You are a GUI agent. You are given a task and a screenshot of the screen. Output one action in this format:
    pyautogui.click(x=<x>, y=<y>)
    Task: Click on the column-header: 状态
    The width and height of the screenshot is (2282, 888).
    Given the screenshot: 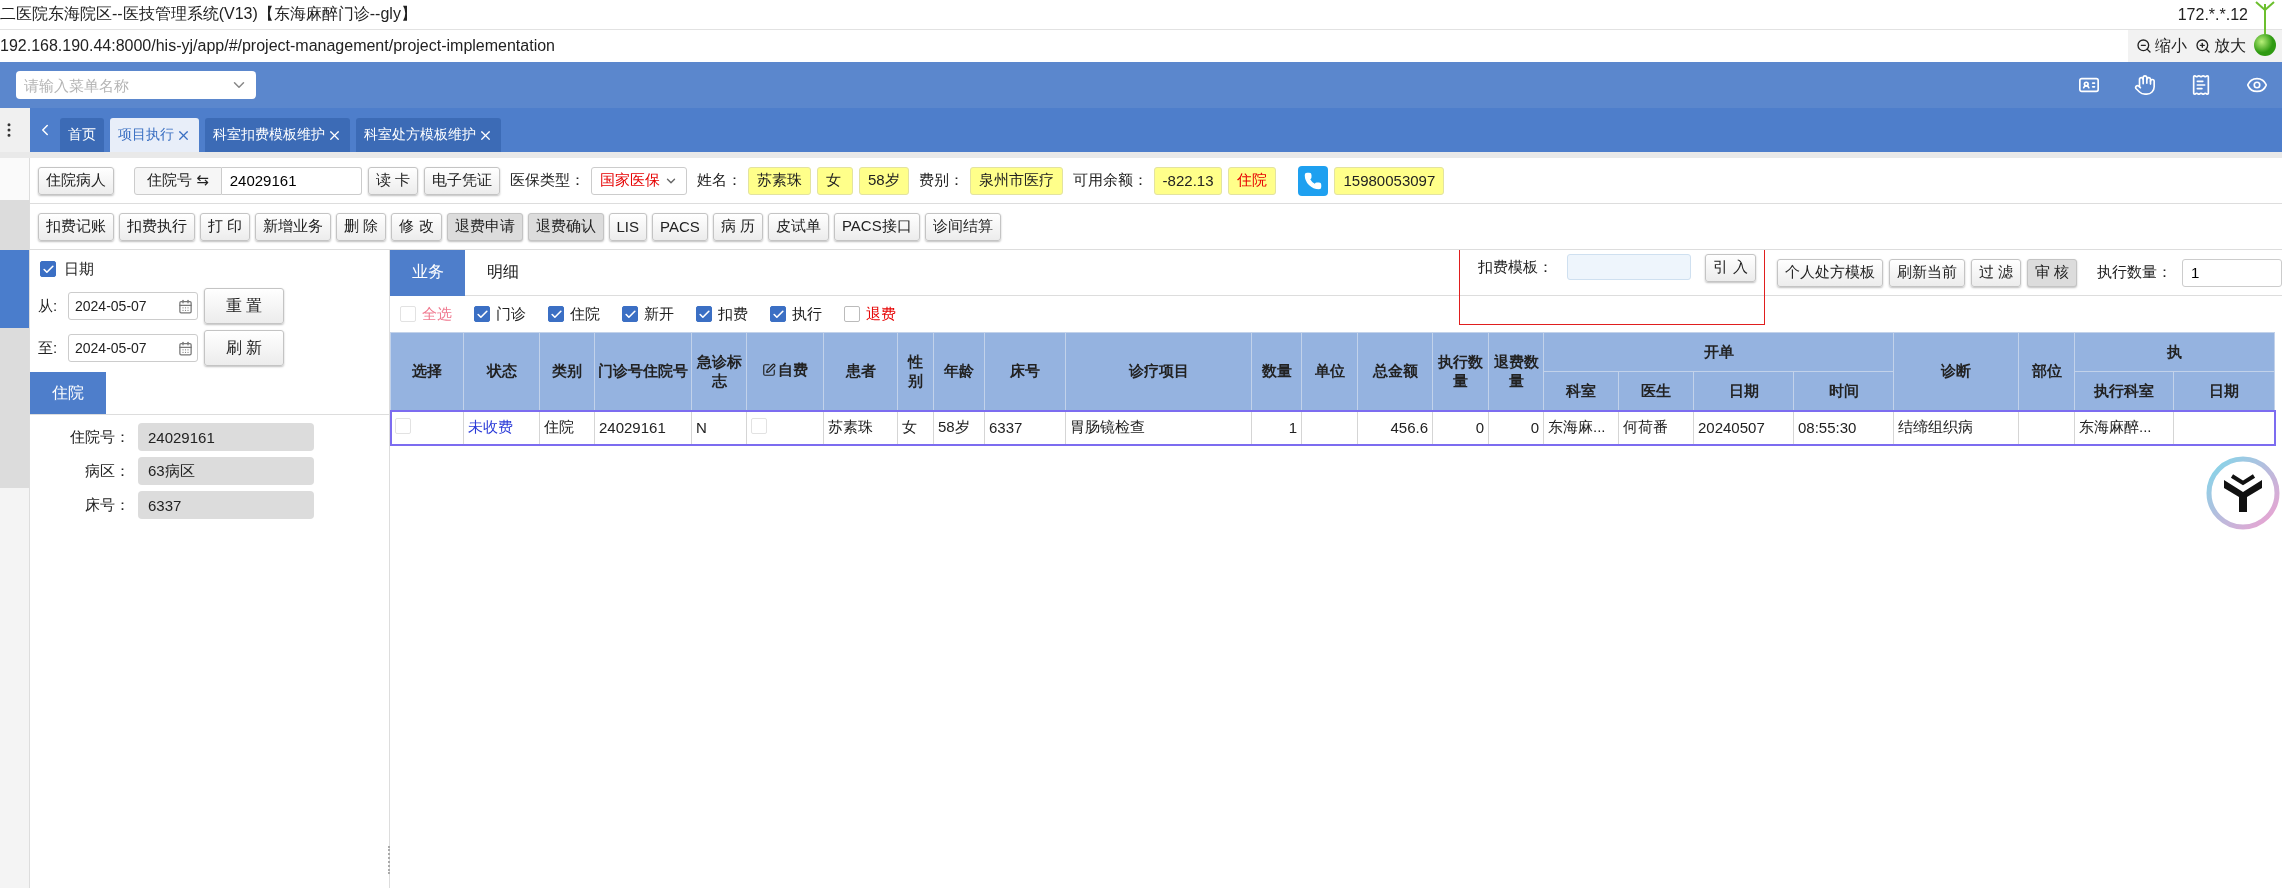 What is the action you would take?
    pyautogui.click(x=501, y=371)
    